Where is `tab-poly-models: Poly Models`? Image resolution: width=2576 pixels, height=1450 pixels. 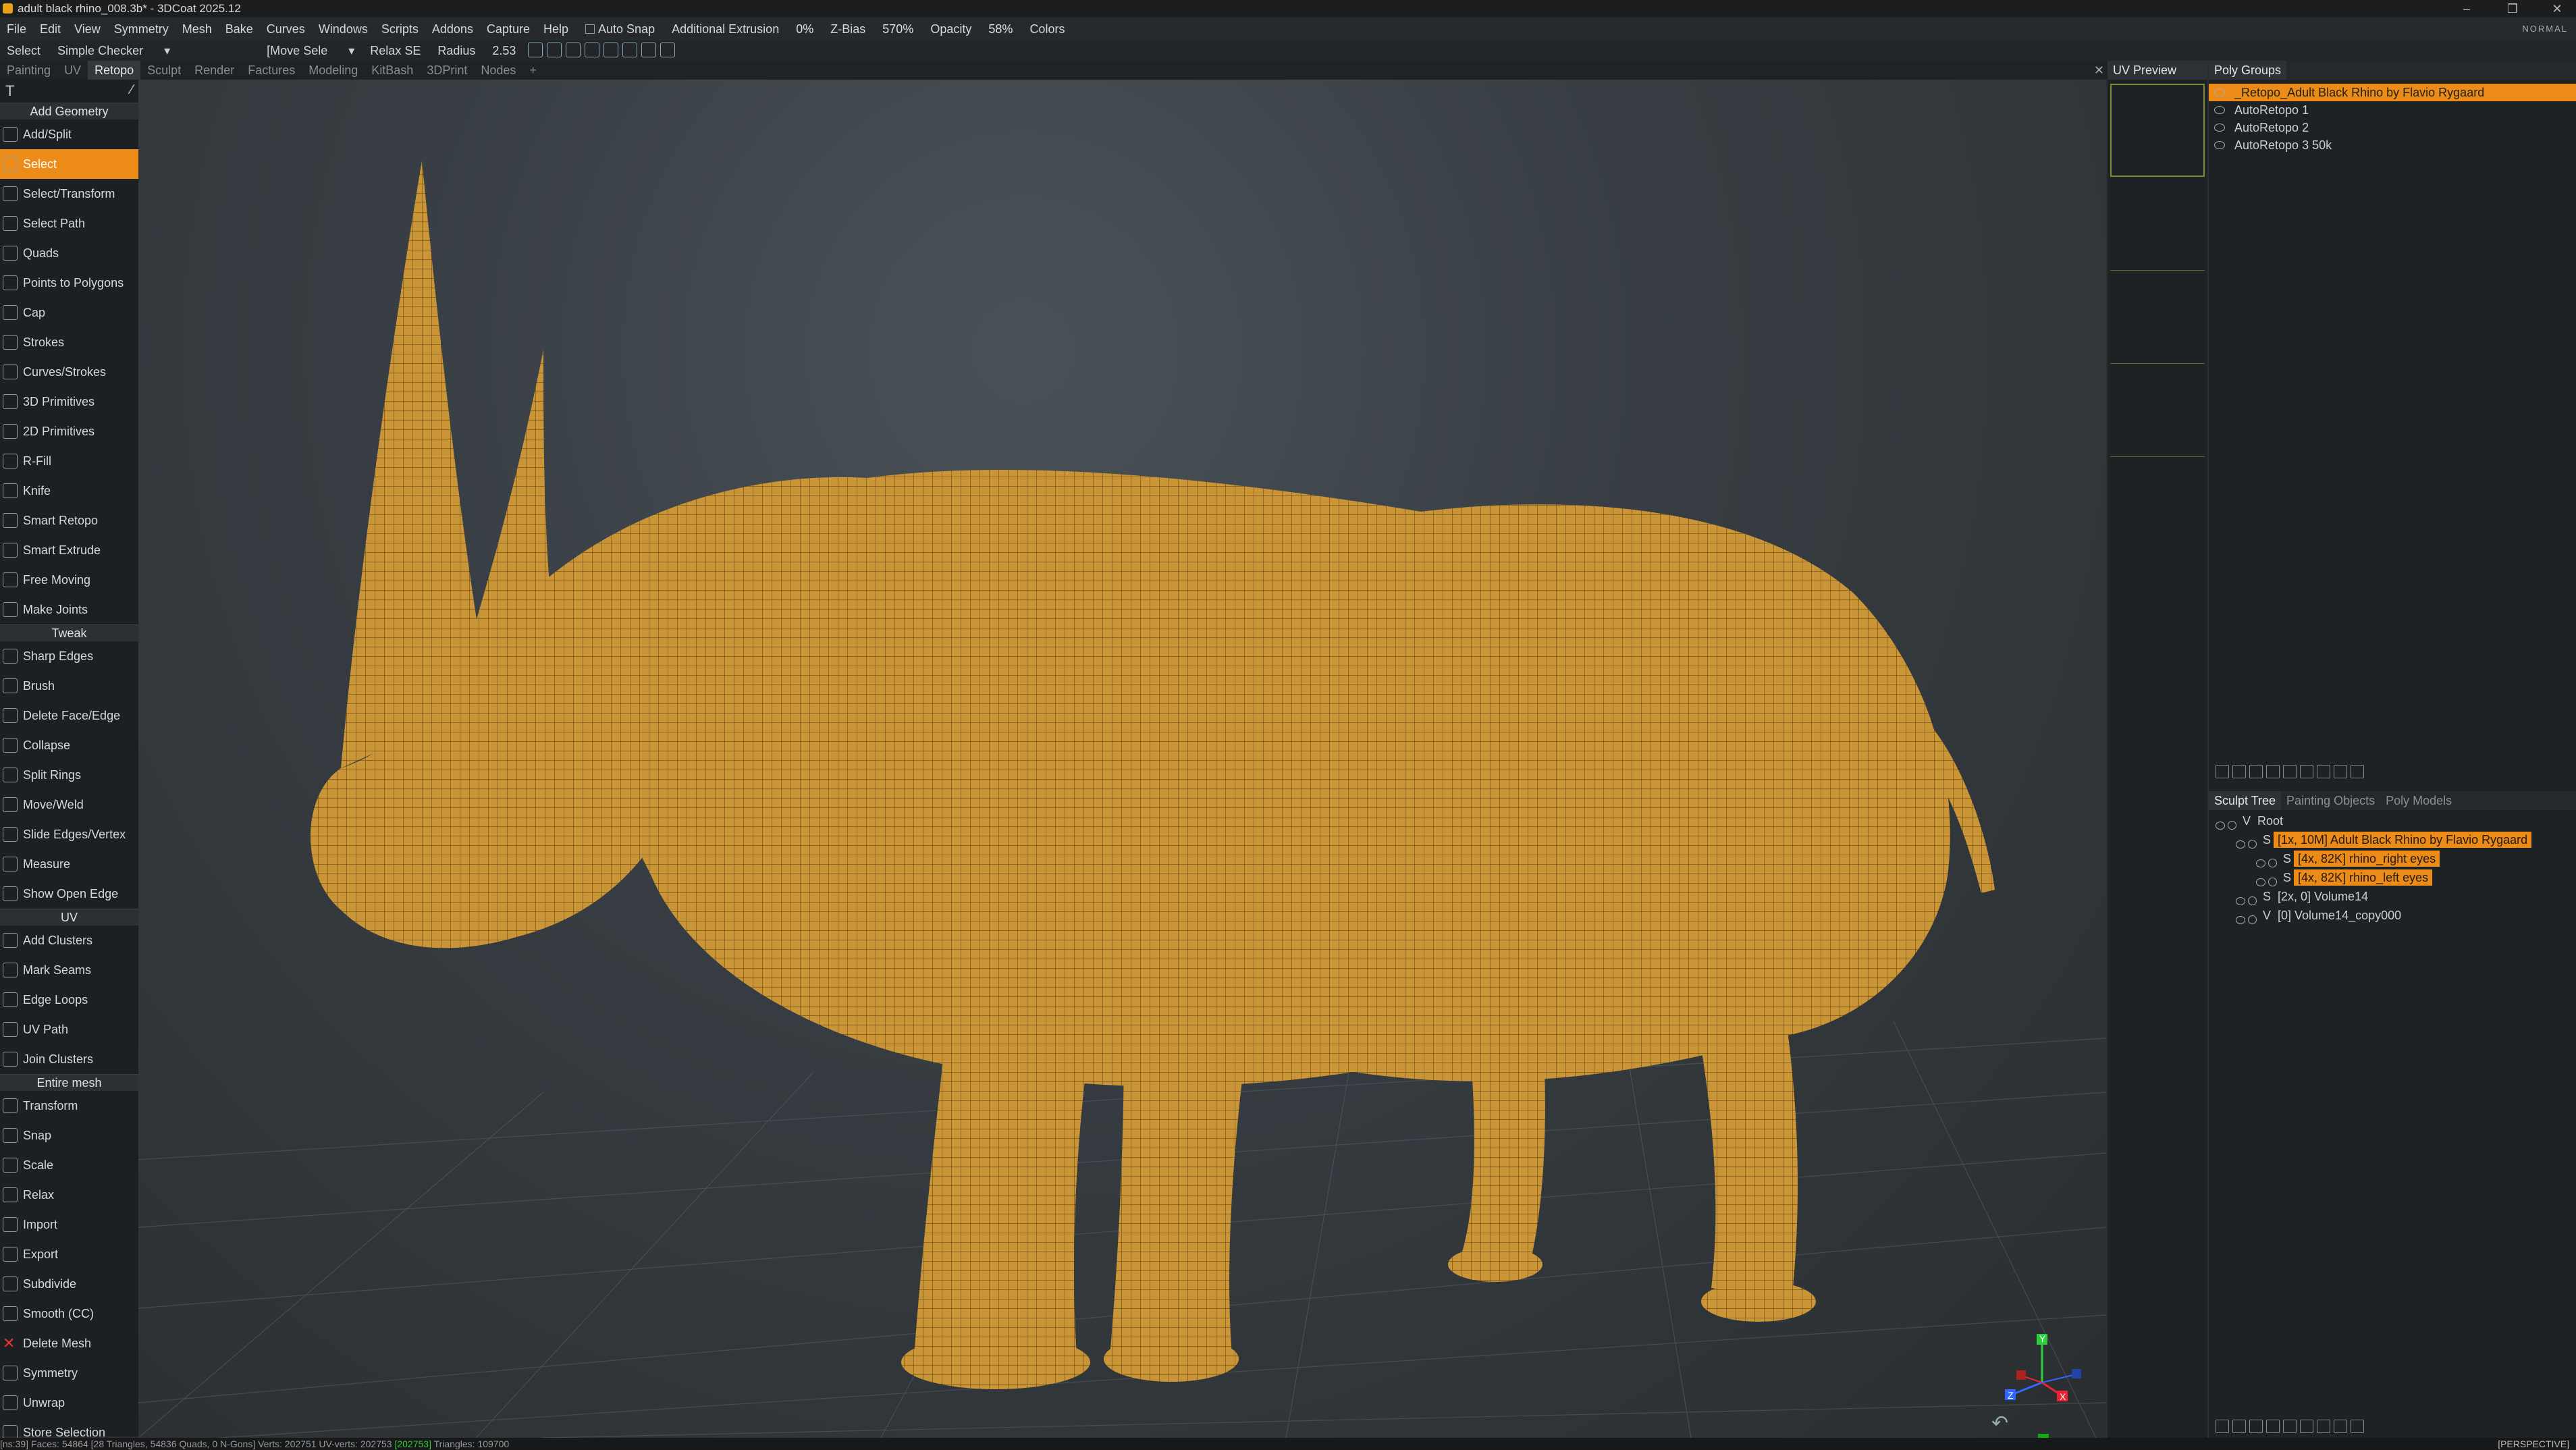
tab-poly-models: Poly Models is located at coordinates (2418, 801).